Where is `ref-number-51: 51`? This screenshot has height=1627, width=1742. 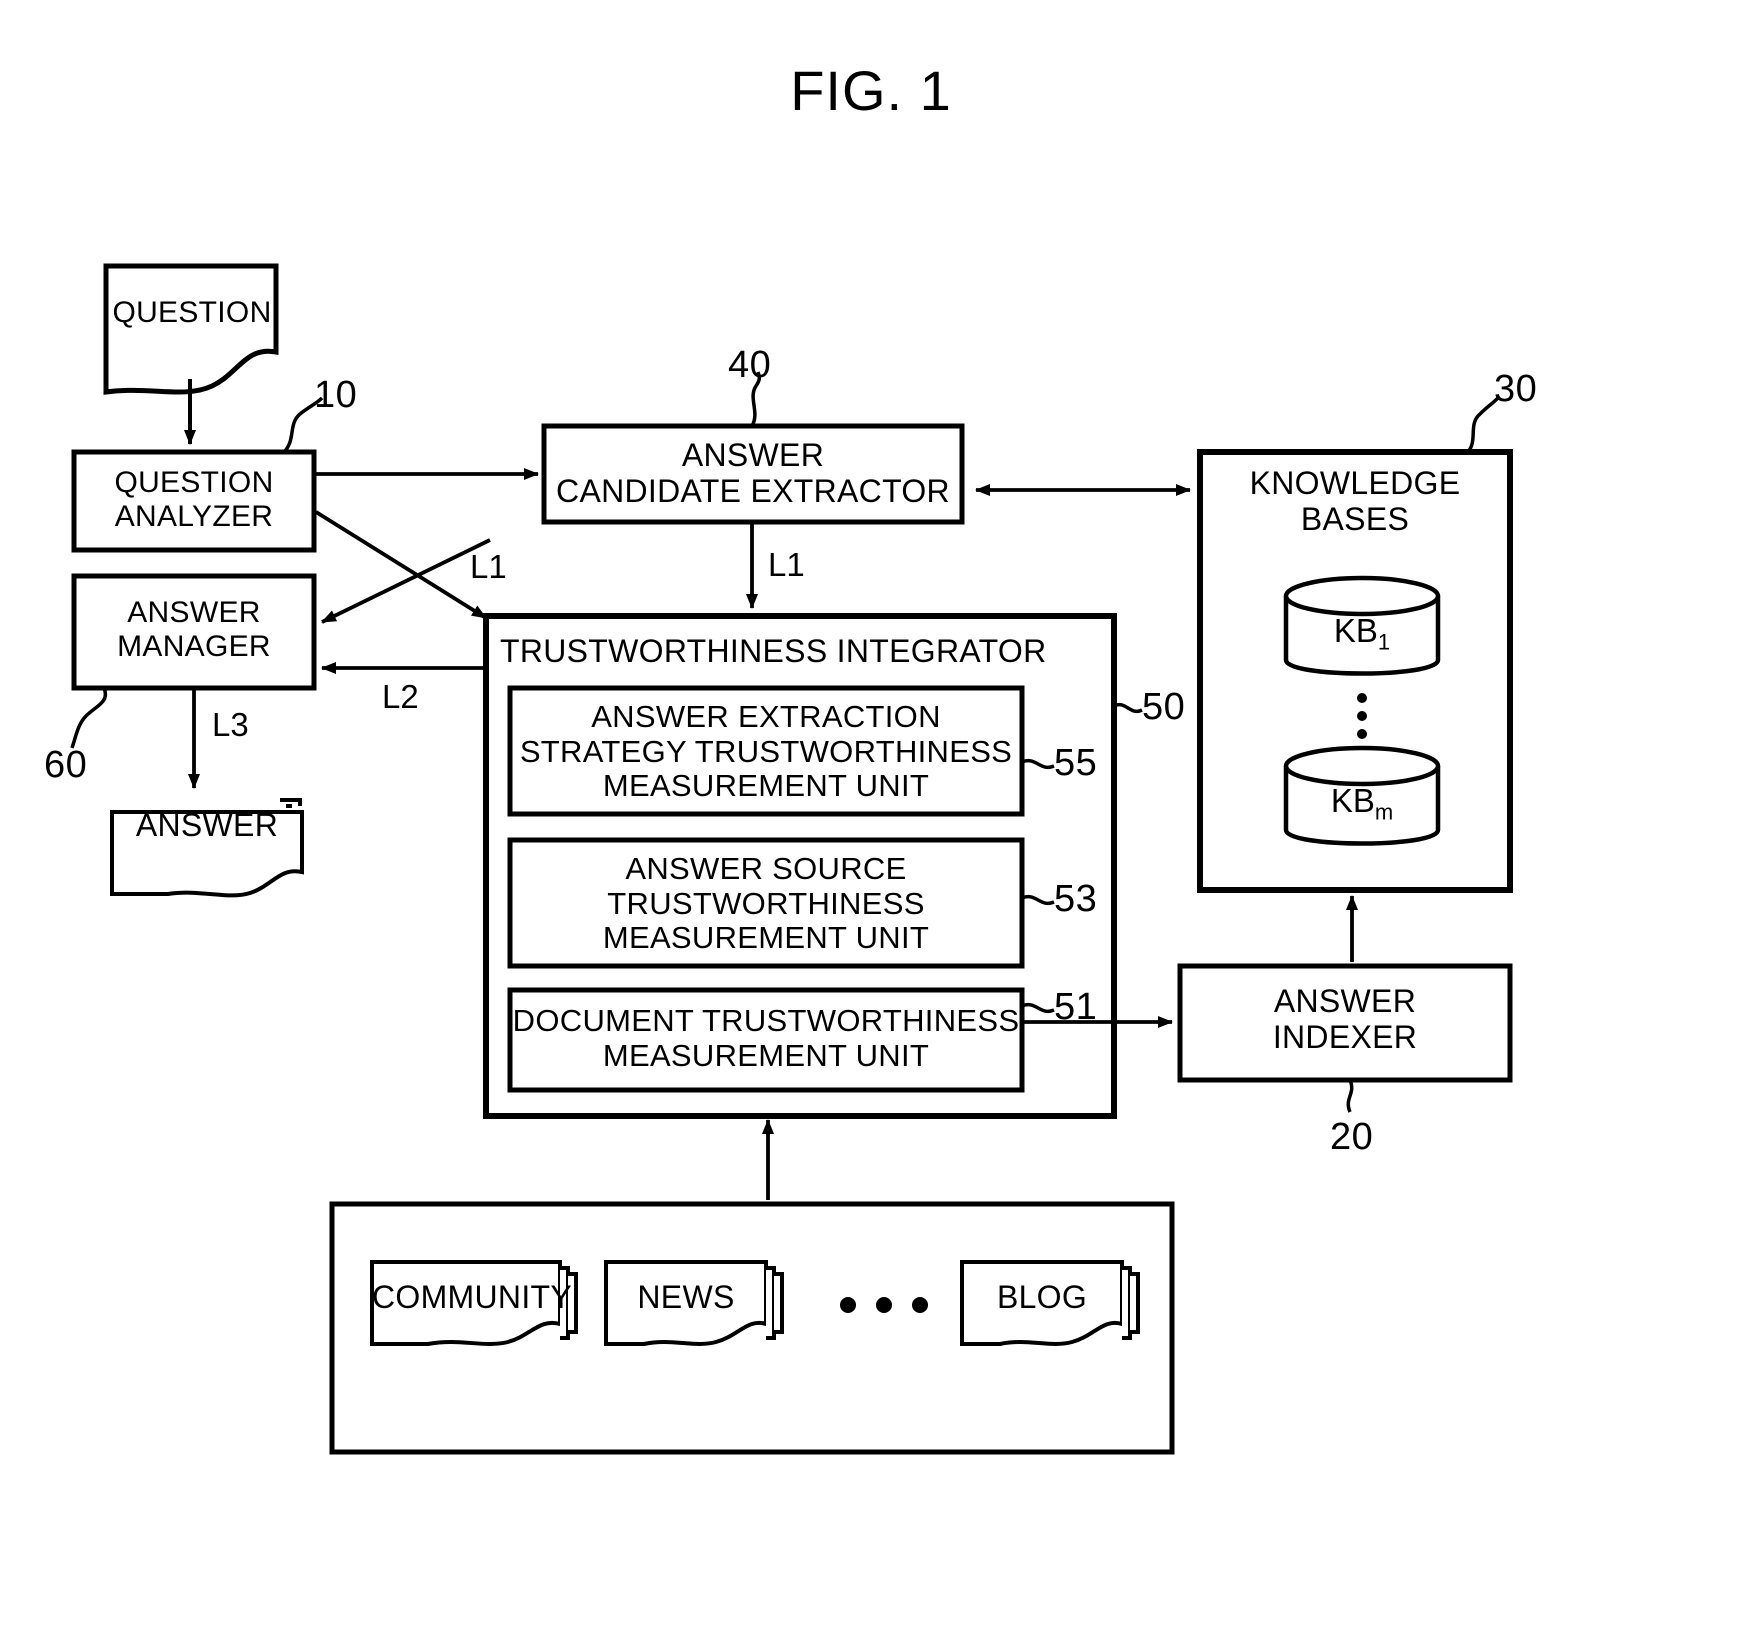
ref-number-51: 51 is located at coordinates (1076, 1007).